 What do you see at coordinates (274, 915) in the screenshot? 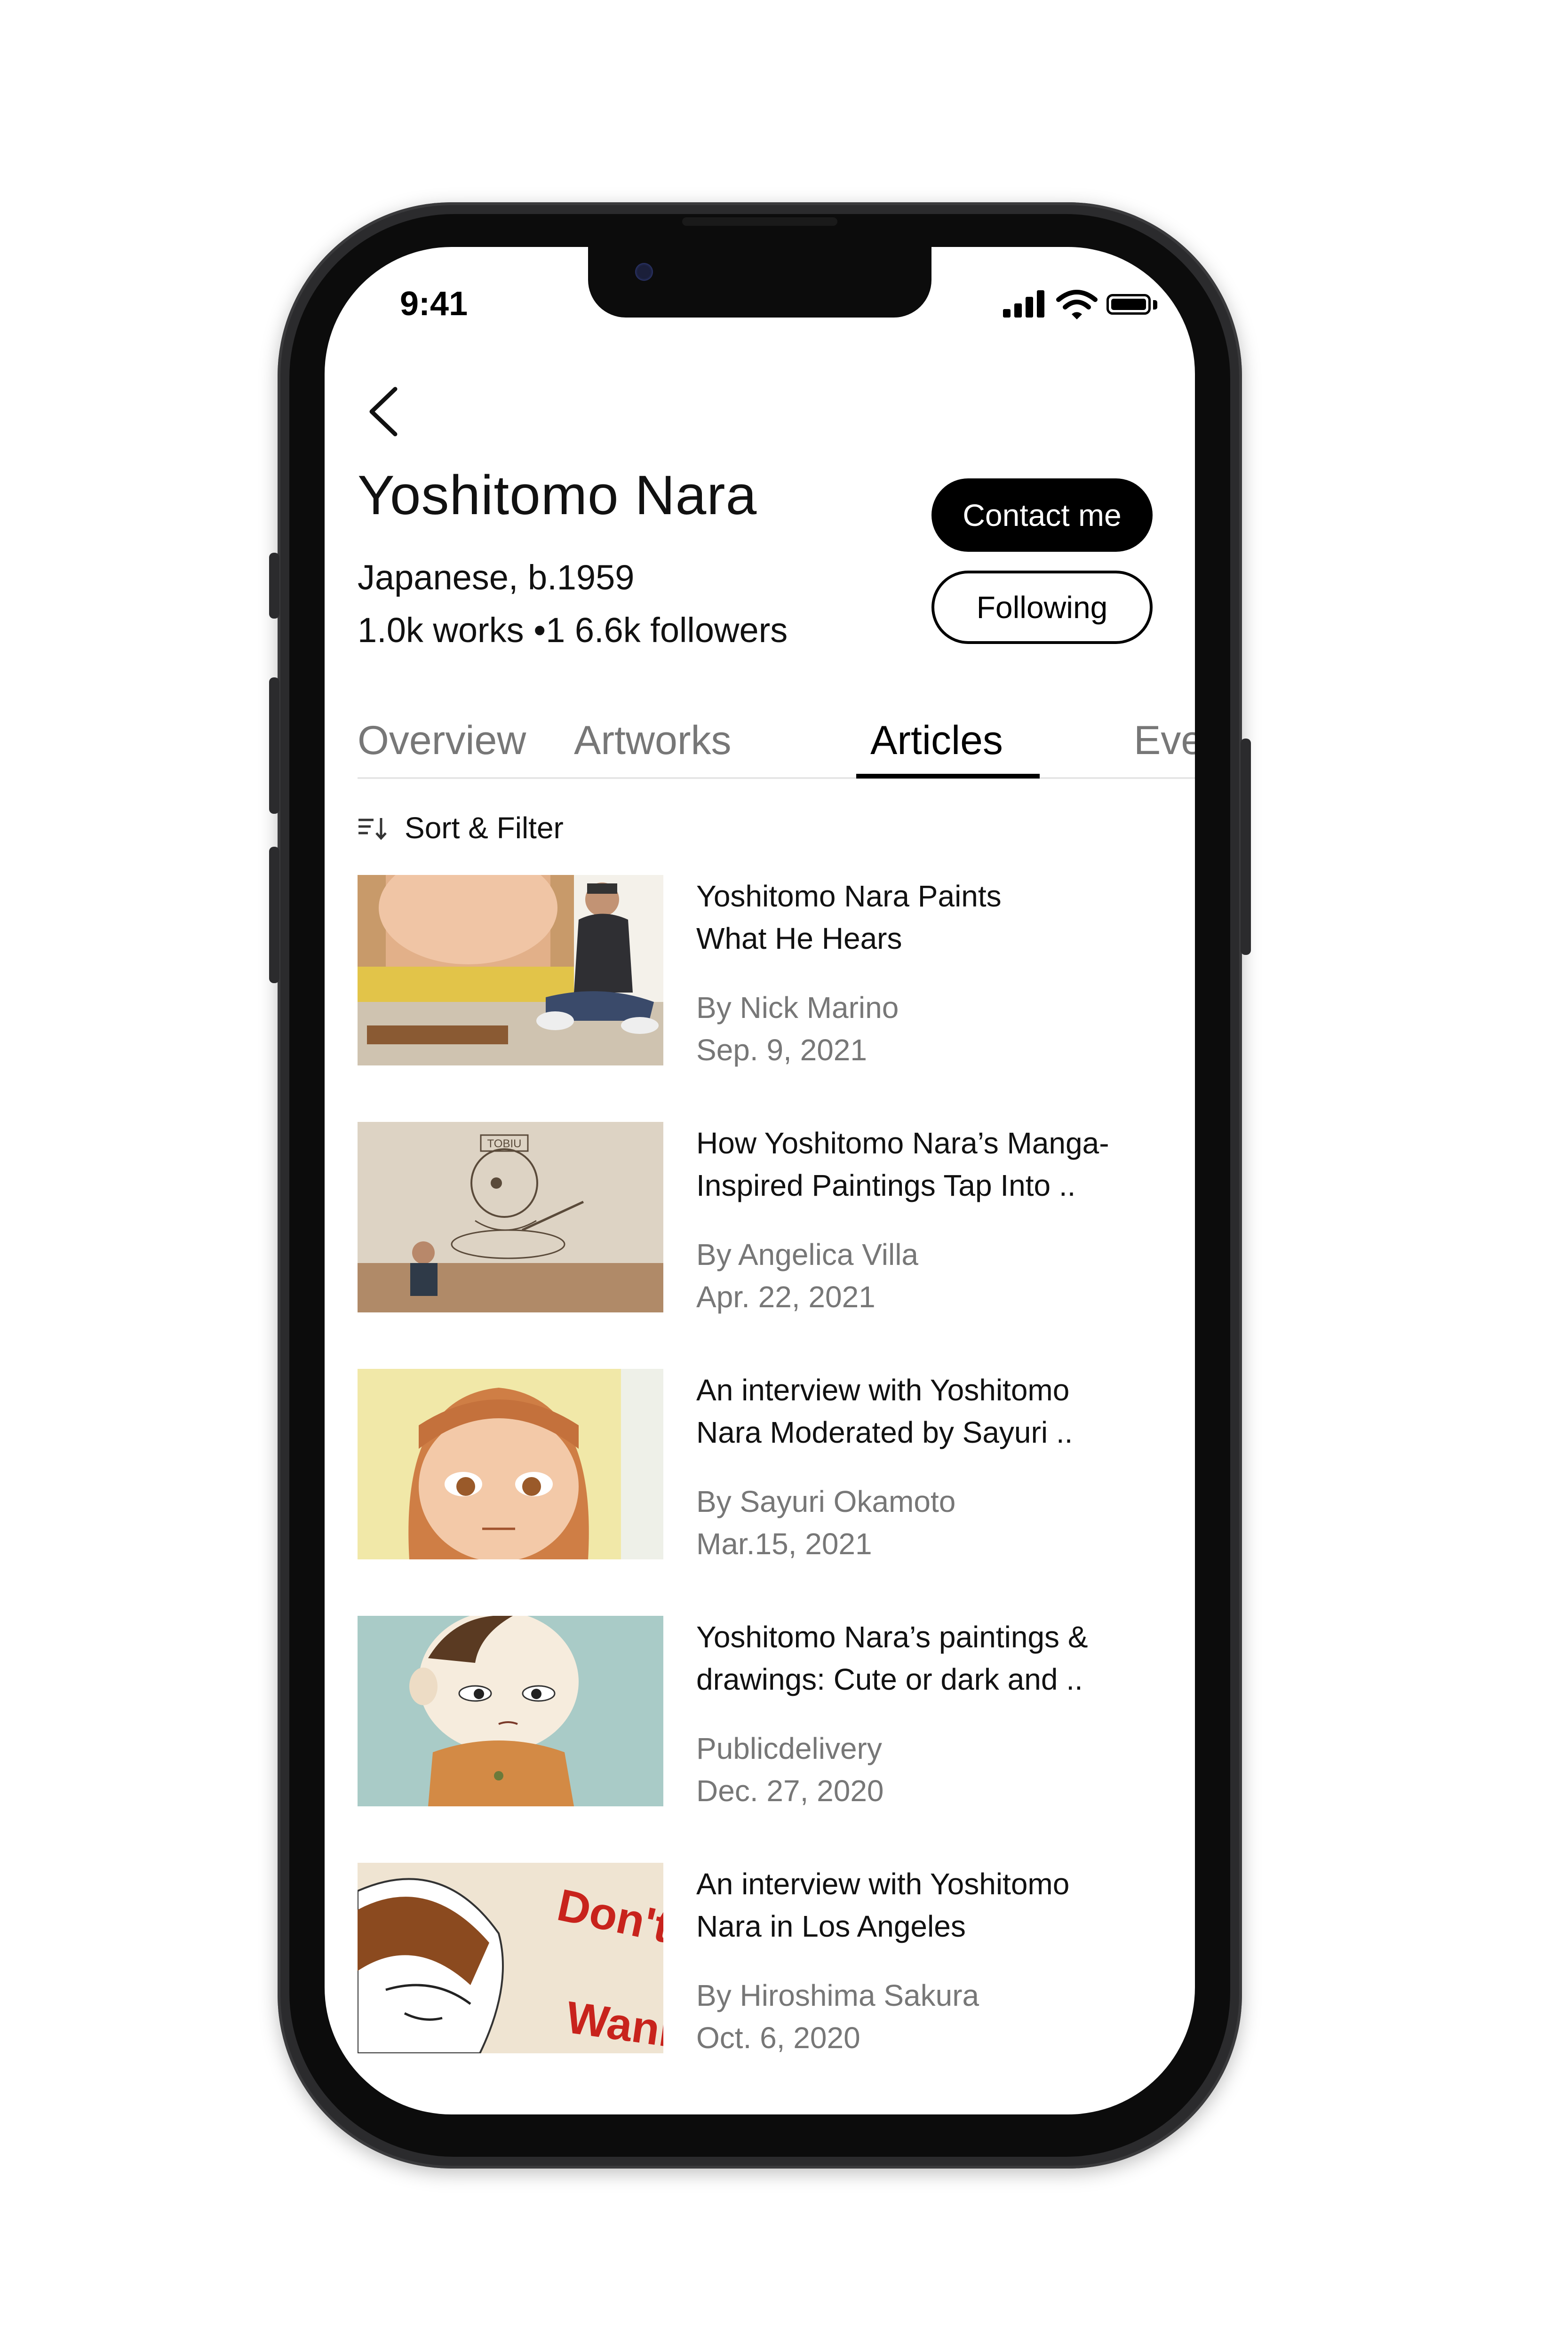
I see `volume-down-button` at bounding box center [274, 915].